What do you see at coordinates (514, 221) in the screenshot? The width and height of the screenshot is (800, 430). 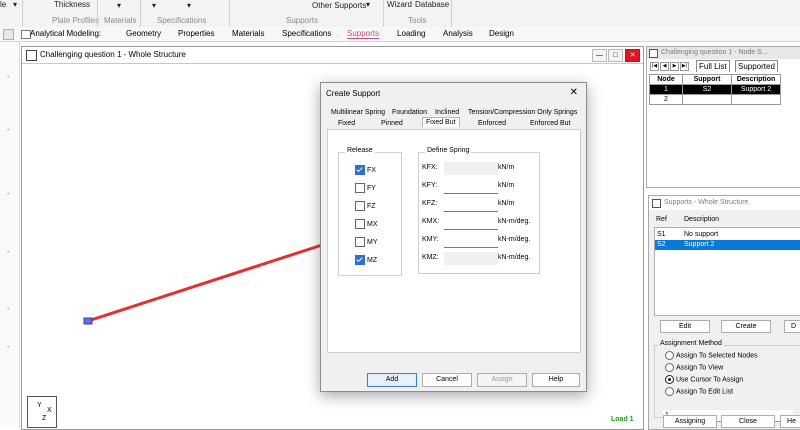 I see `kmx-unit: kN-m/deg.` at bounding box center [514, 221].